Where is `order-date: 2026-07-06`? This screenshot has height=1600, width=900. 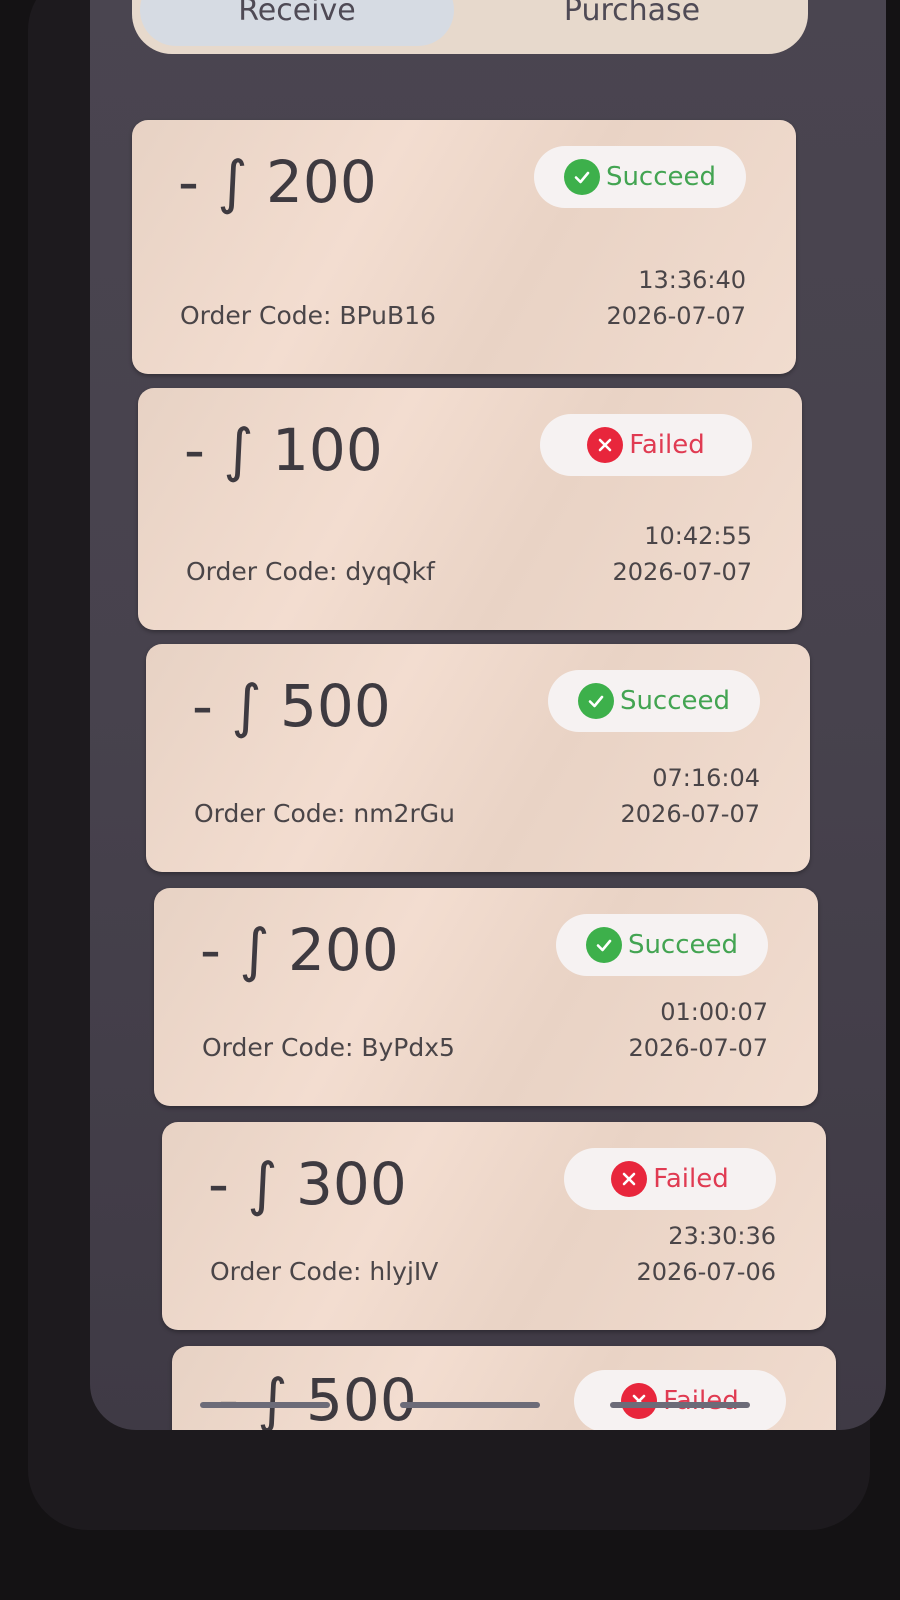 order-date: 2026-07-06 is located at coordinates (706, 1272).